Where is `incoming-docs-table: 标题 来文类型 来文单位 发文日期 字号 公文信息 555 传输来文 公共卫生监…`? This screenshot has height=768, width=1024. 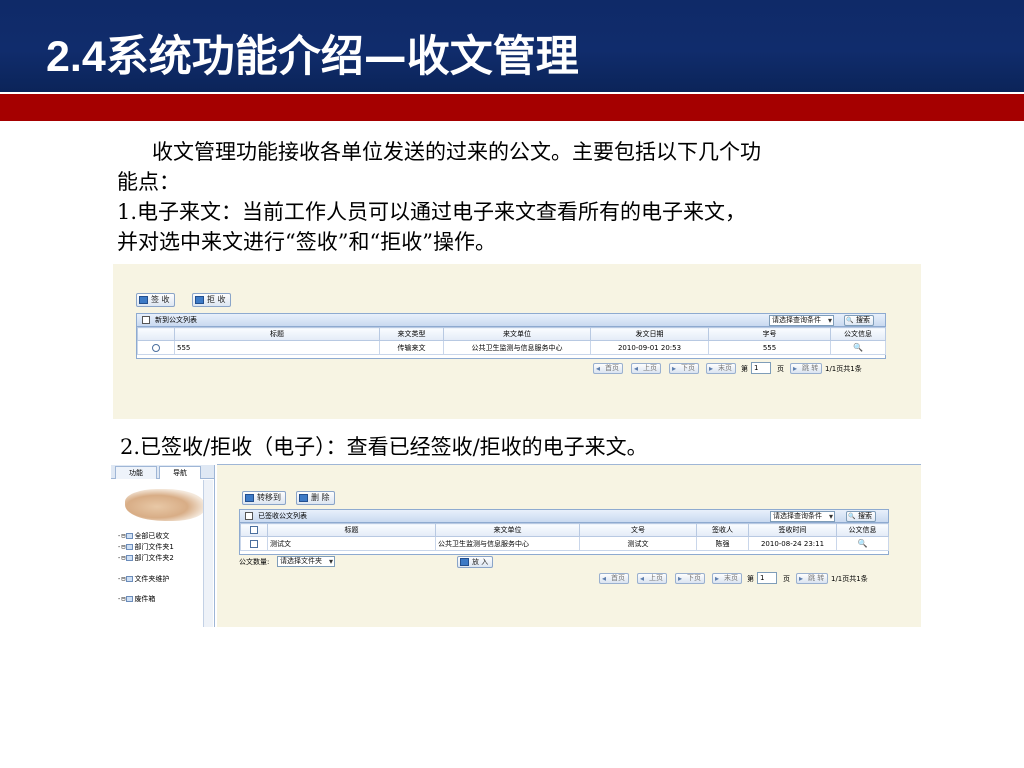 incoming-docs-table: 标题 来文类型 来文单位 发文日期 字号 公文信息 555 传输来文 公共卫生监… is located at coordinates (511, 341).